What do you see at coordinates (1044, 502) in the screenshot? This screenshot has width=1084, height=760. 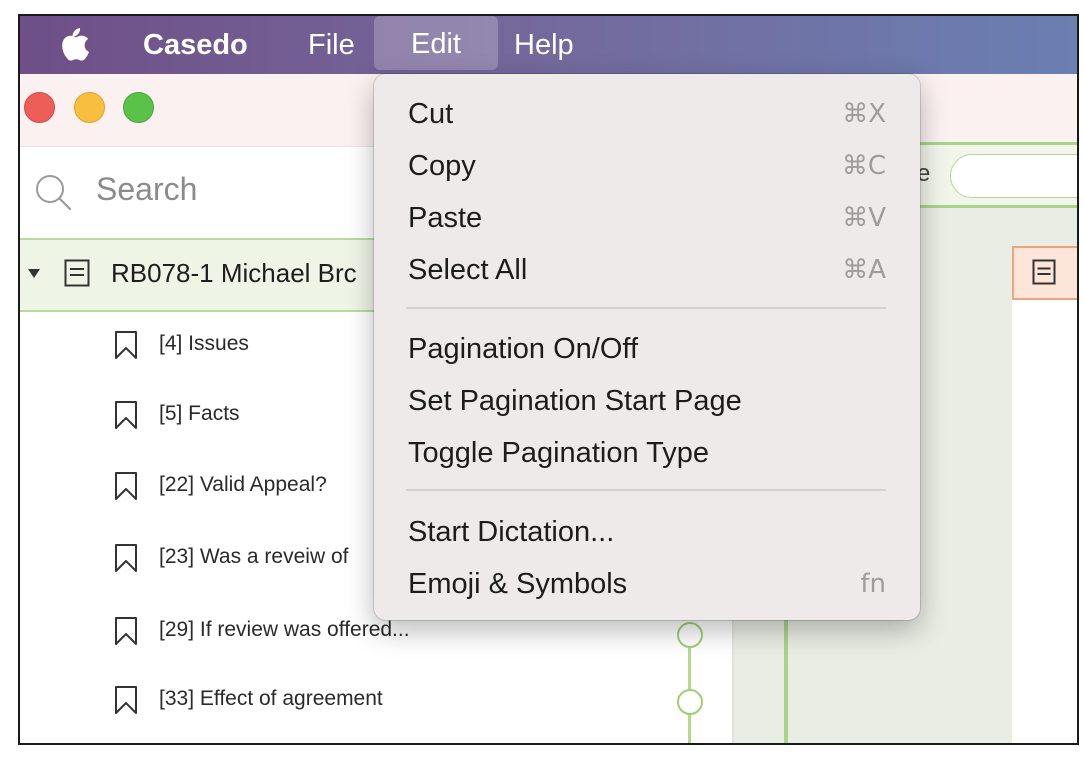 I see `document-page` at bounding box center [1044, 502].